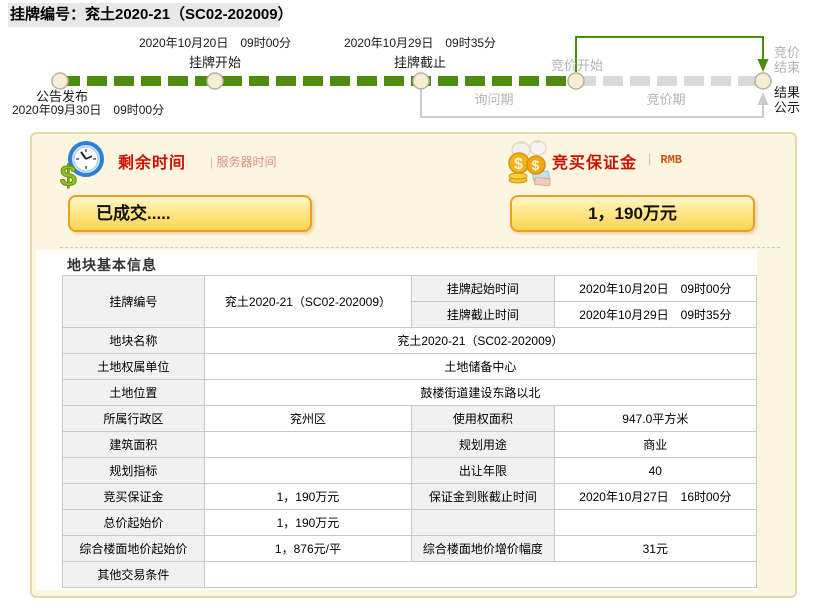 The height and width of the screenshot is (608, 828). Describe the element at coordinates (655, 444) in the screenshot. I see `planned-use-value: 商业` at that location.